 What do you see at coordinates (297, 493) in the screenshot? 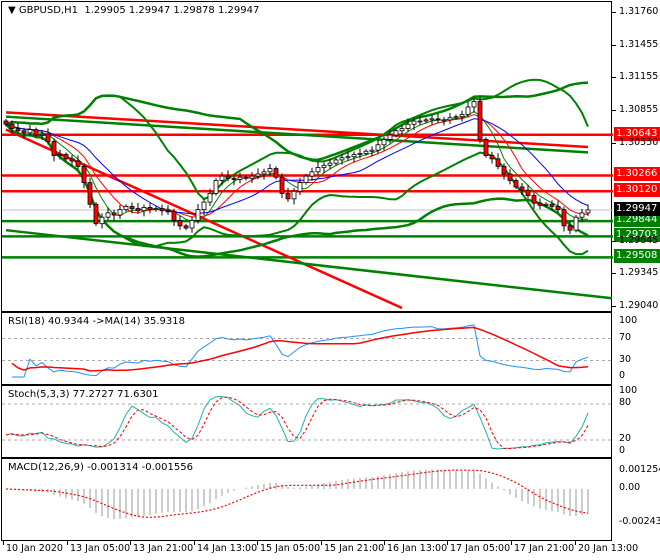
I see `macd-signal-line` at bounding box center [297, 493].